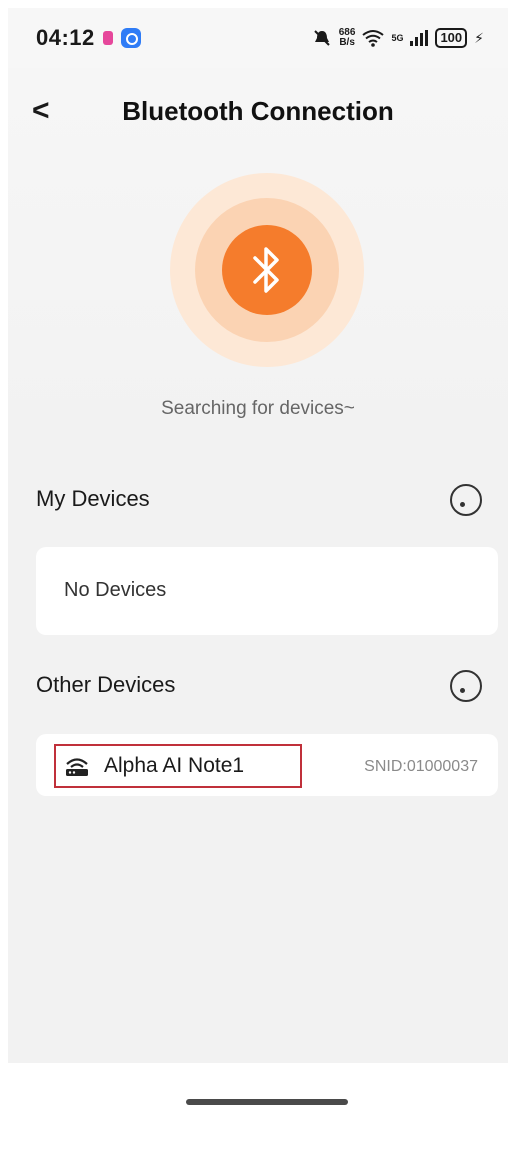 The width and height of the screenshot is (516, 1150). Describe the element at coordinates (347, 42) in the screenshot. I see `network-speed-unit: B/s` at that location.